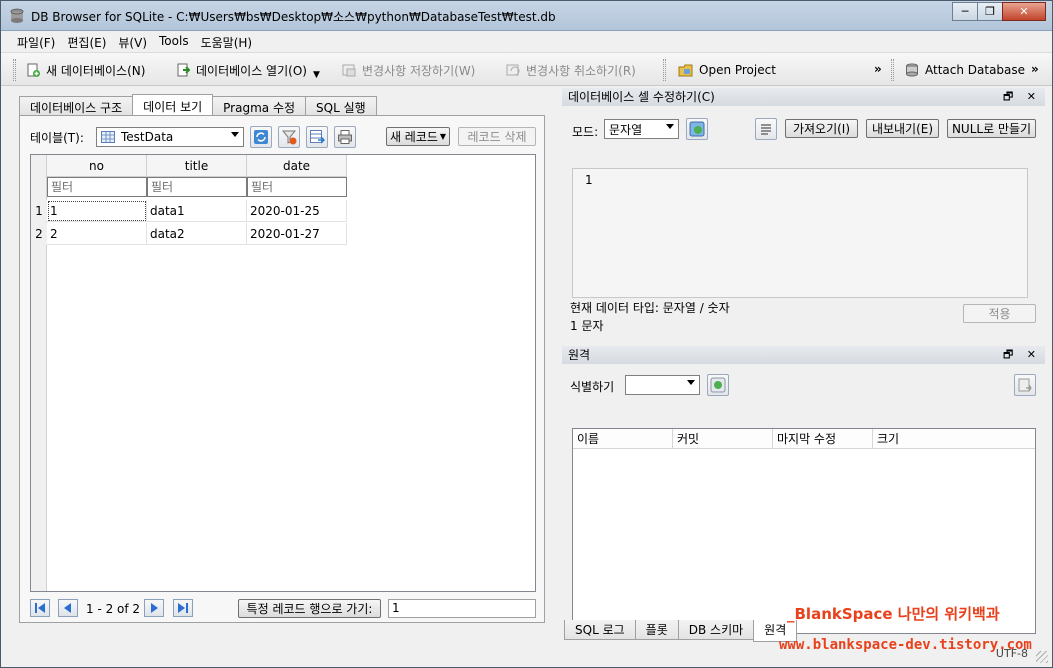  Describe the element at coordinates (656, 630) in the screenshot. I see `tab-plot: 플롯` at that location.